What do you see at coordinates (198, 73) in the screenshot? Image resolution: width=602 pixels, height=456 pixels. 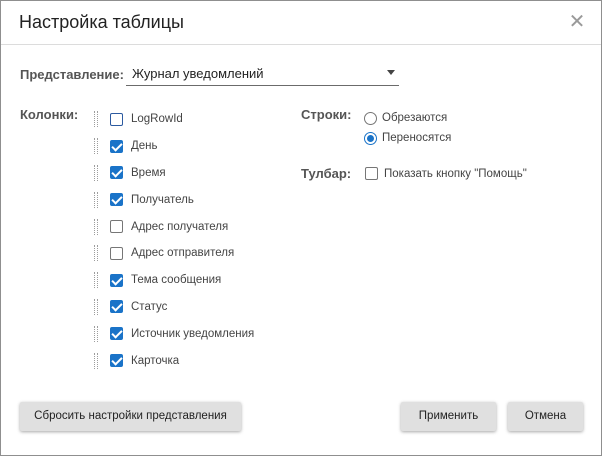 I see `view-select-value: Журнал уведомлений` at bounding box center [198, 73].